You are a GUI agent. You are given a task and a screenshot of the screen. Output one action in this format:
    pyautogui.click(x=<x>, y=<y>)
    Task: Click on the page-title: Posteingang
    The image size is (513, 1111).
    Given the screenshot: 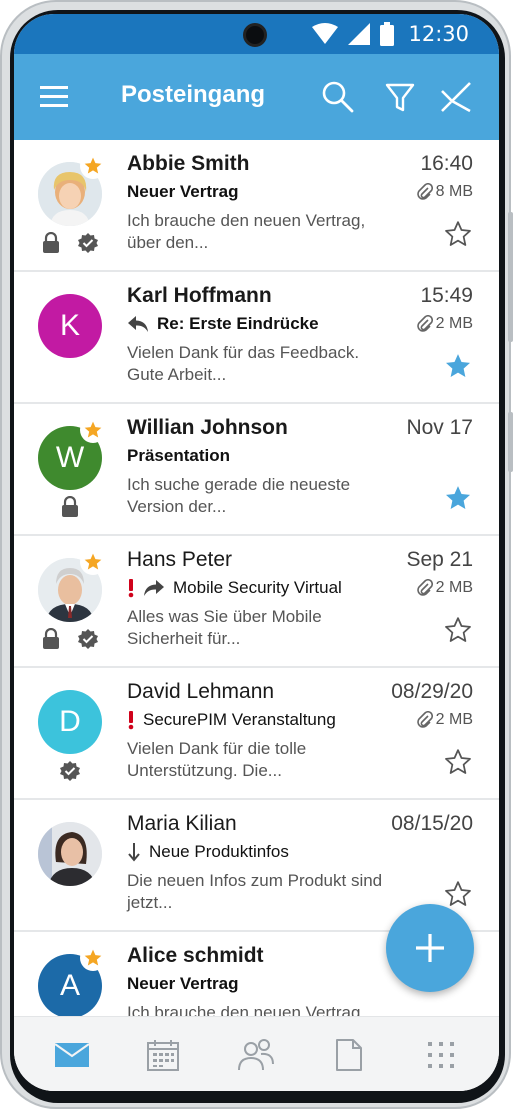 What is the action you would take?
    pyautogui.click(x=193, y=94)
    